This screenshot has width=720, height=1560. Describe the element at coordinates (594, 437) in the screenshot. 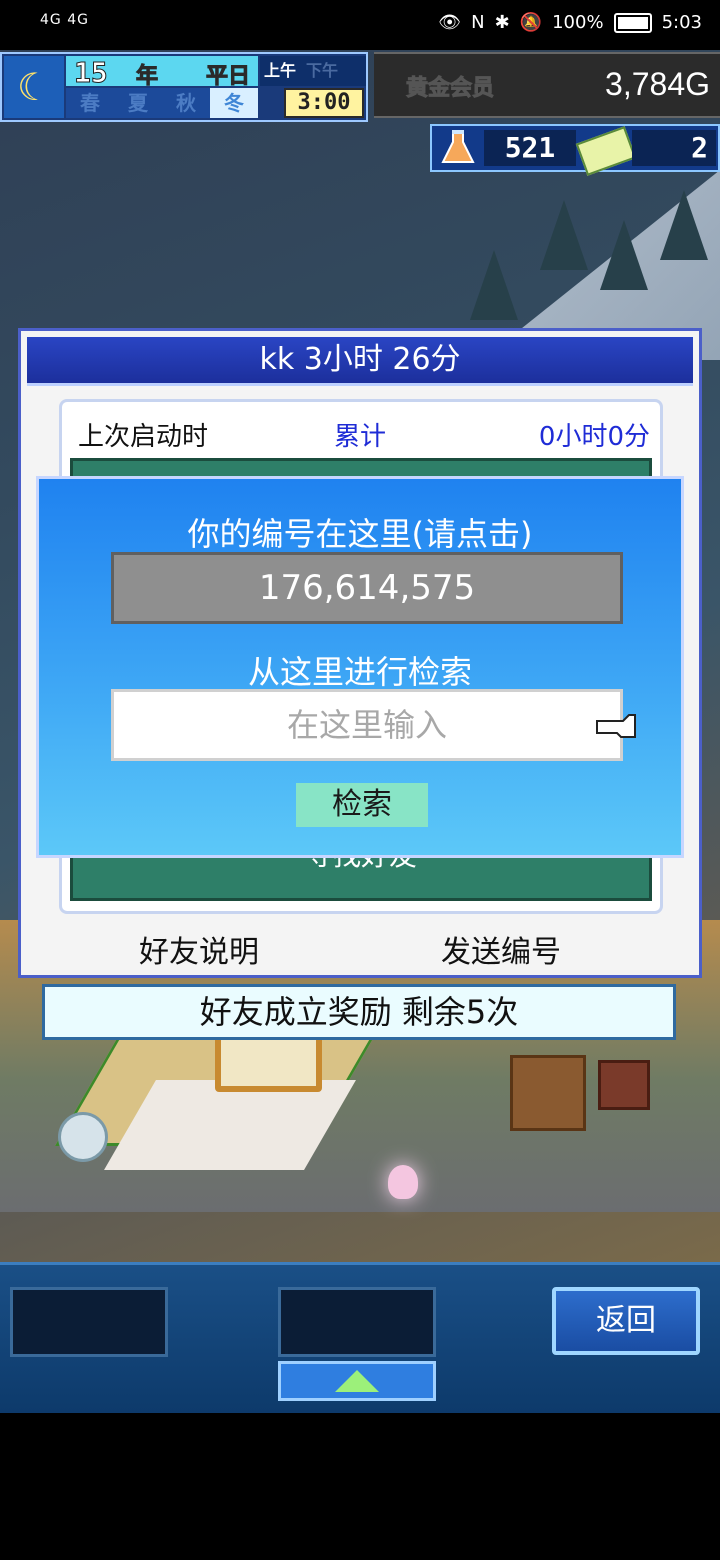

I see `total-value: 0小时0分` at that location.